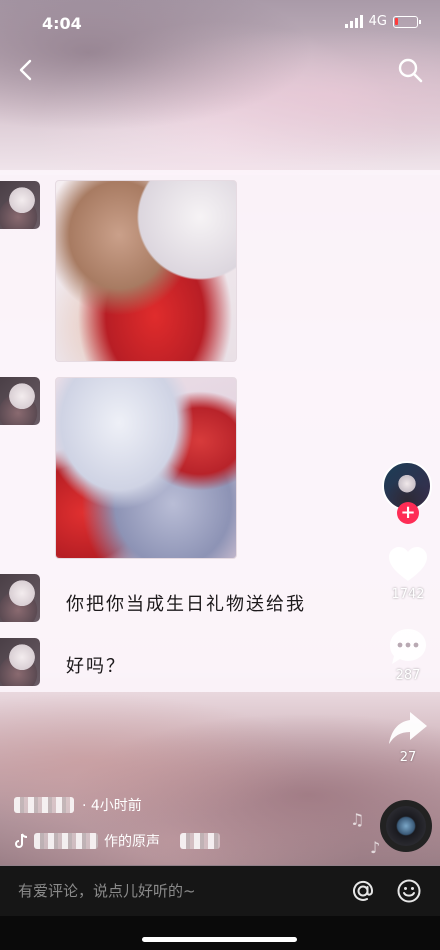 This screenshot has width=440, height=950. Describe the element at coordinates (146, 468) in the screenshot. I see `chat-image-couple-embrace` at that location.